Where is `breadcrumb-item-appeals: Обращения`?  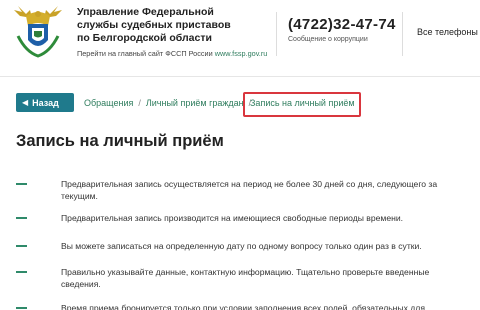 breadcrumb-item-appeals: Обращения is located at coordinates (108, 103).